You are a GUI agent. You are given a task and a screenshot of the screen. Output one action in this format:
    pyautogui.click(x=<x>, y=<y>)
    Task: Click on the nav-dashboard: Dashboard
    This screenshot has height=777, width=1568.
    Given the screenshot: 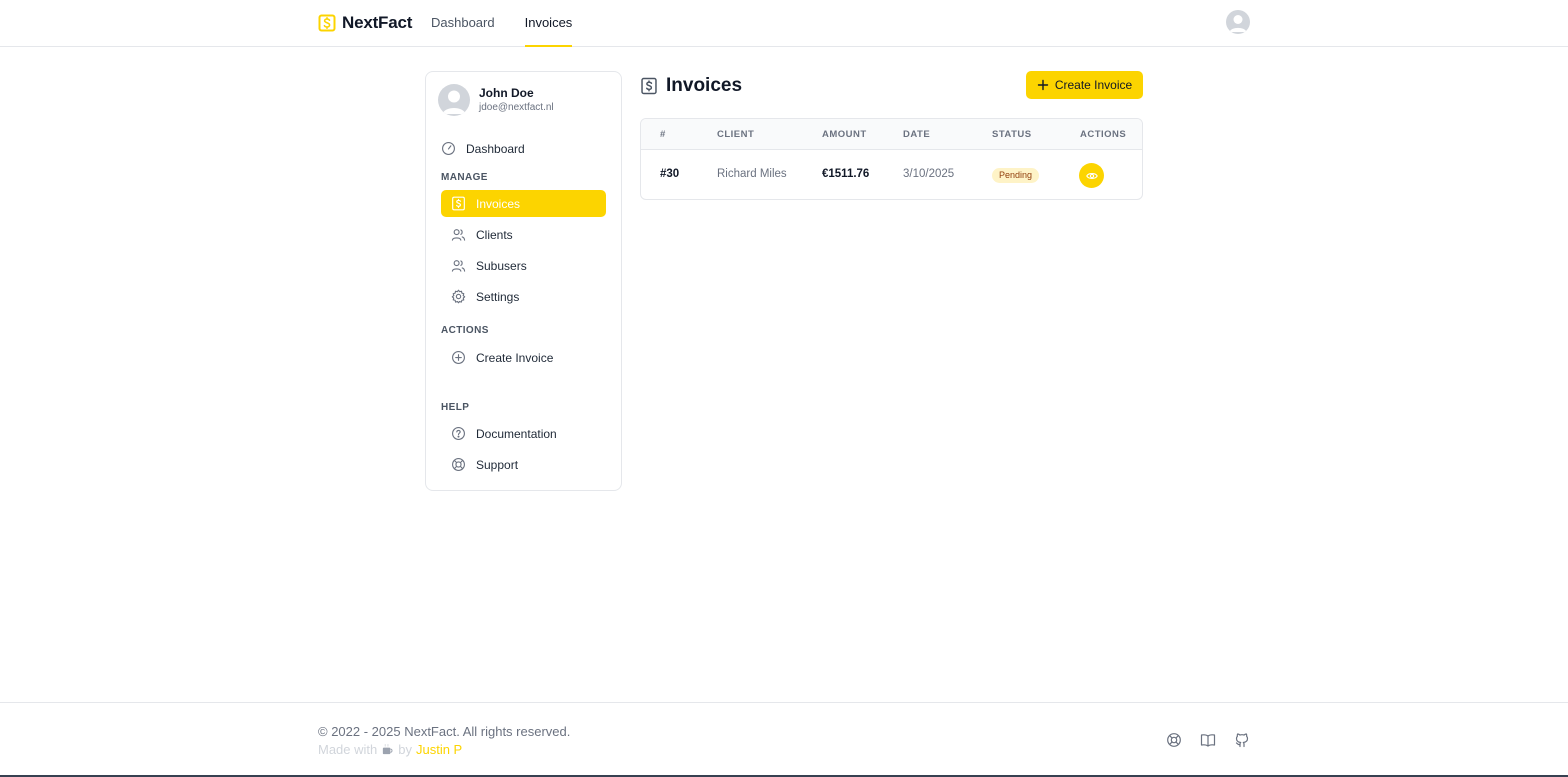 What is the action you would take?
    pyautogui.click(x=463, y=23)
    